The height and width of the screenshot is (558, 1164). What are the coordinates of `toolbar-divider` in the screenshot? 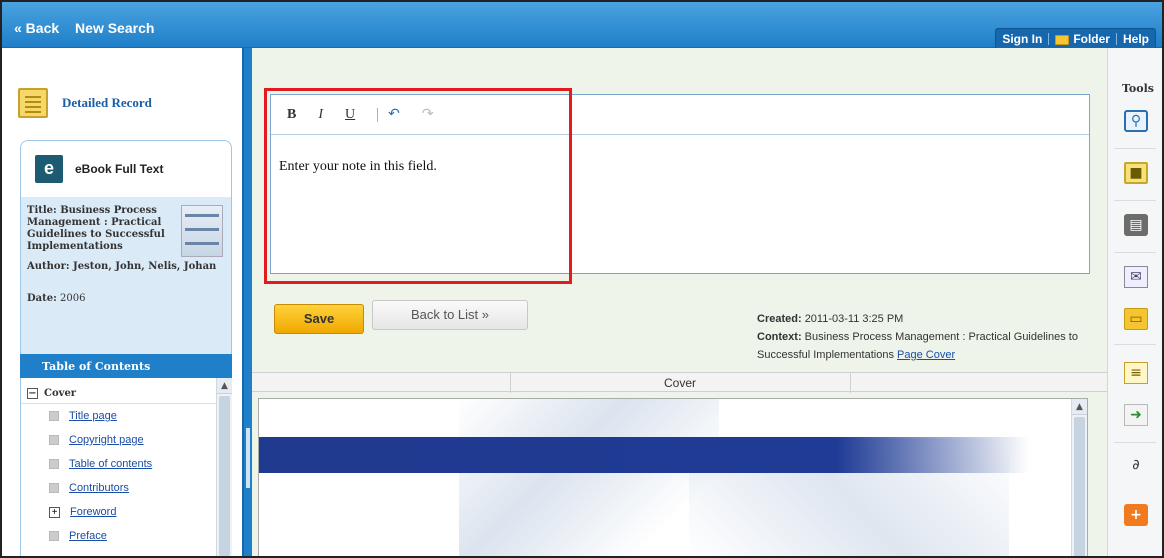 It's located at (378, 114).